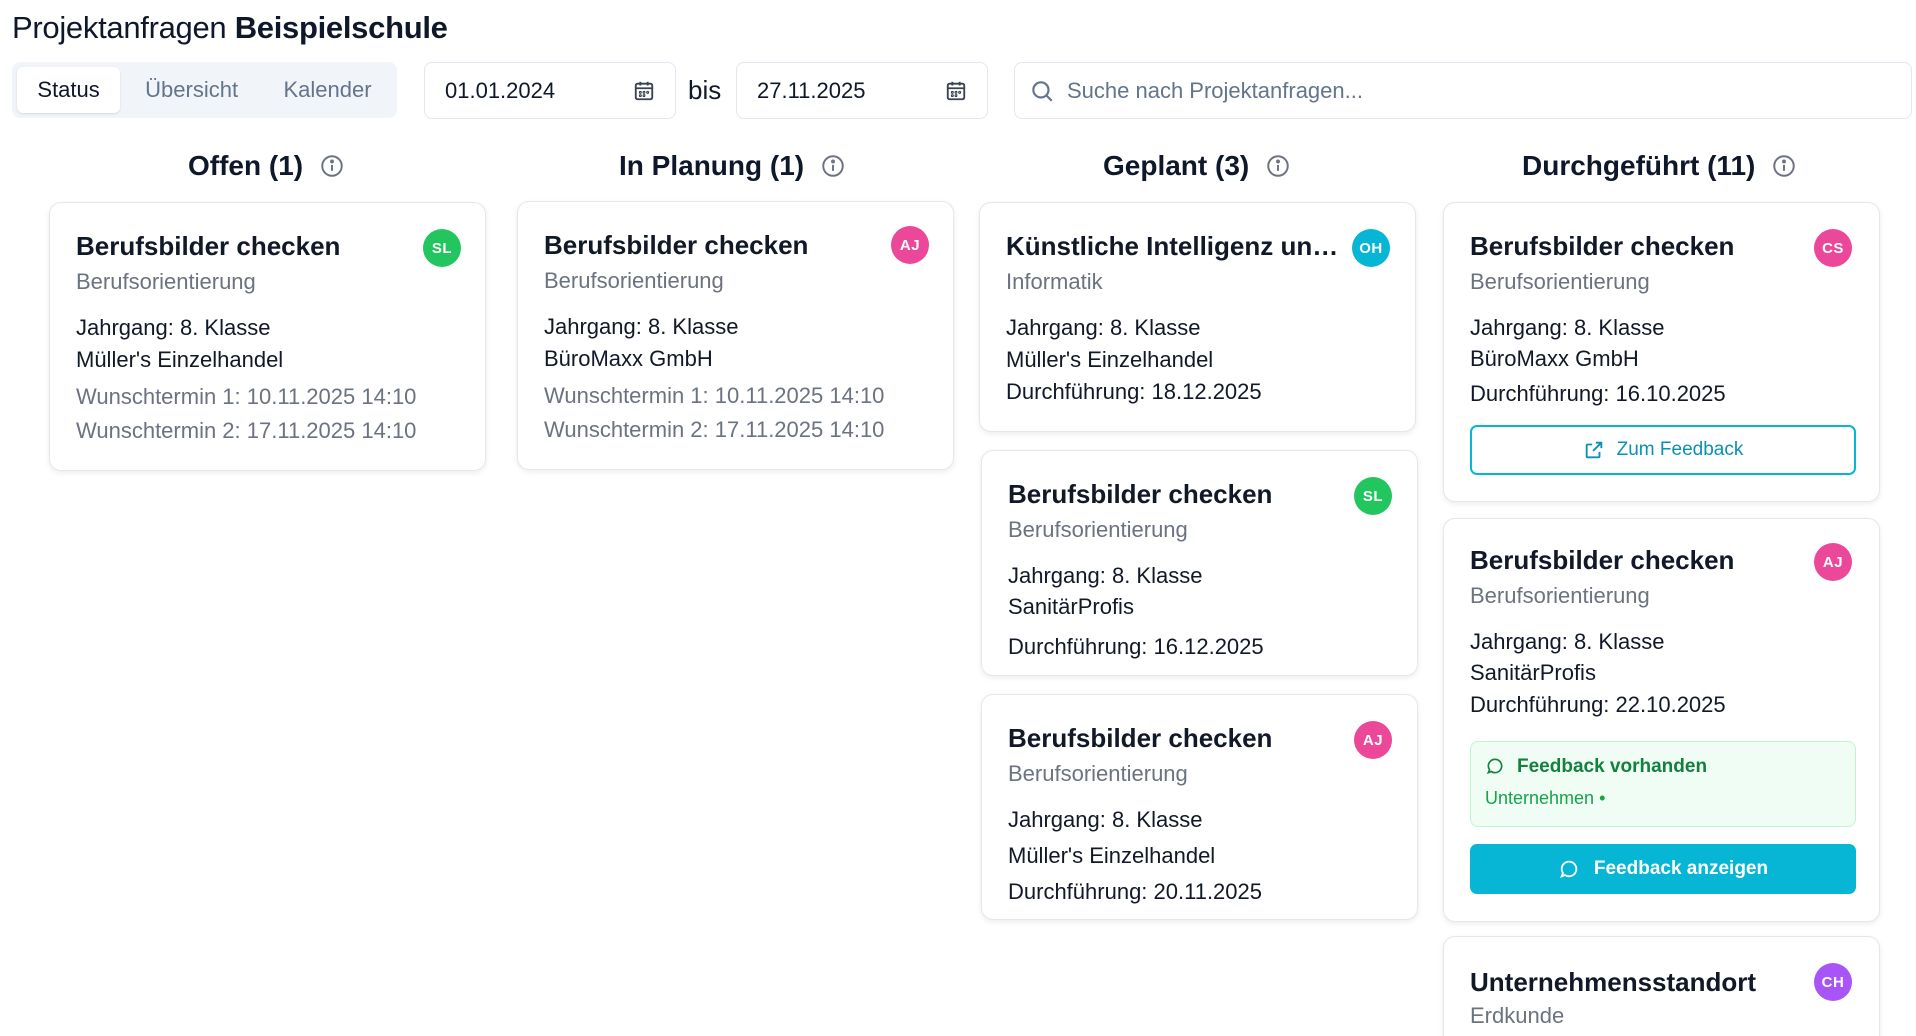  Describe the element at coordinates (811, 90) in the screenshot. I see `date-to-value: 27.11.2025` at that location.